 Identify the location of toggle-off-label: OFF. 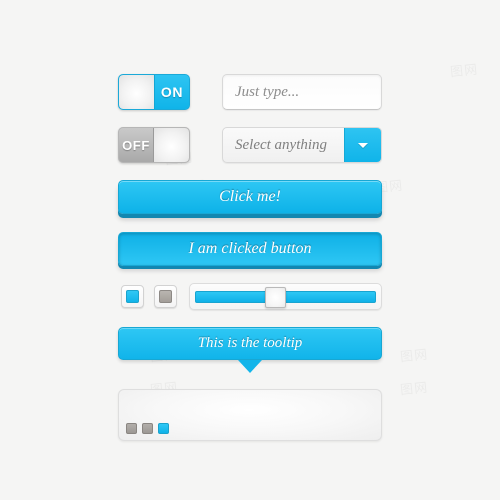
(136, 145).